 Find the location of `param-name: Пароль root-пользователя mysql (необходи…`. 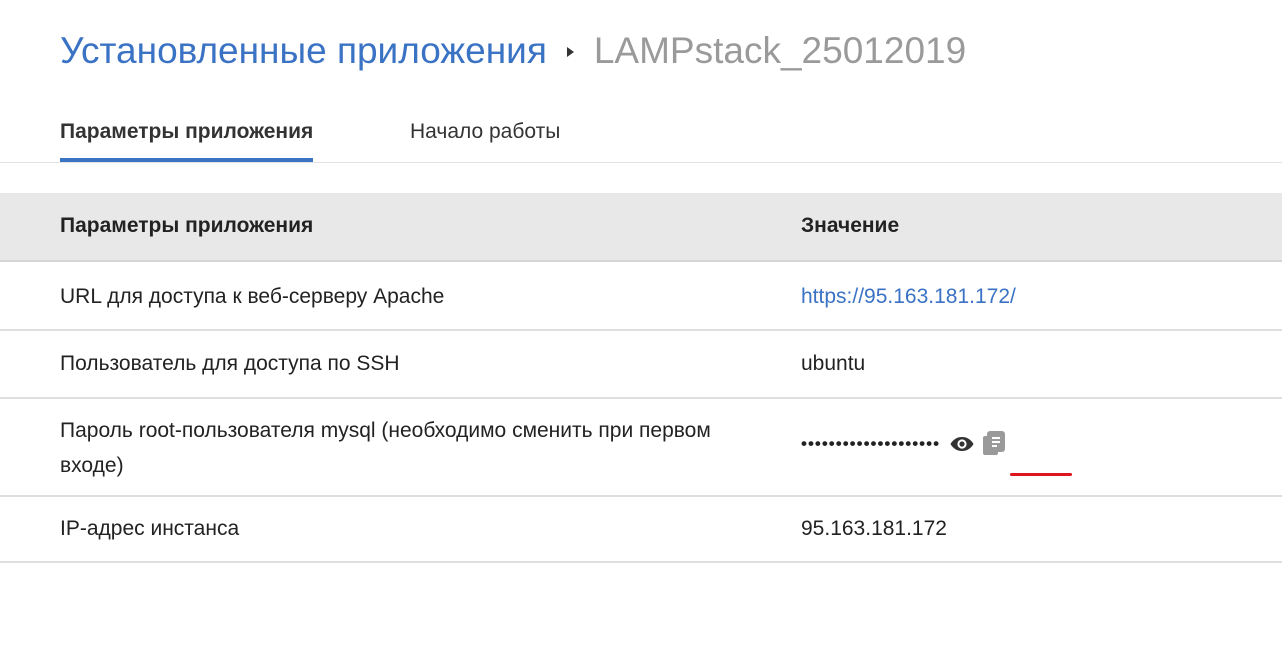

param-name: Пароль root-пользователя mysql (необходи… is located at coordinates (385, 448).